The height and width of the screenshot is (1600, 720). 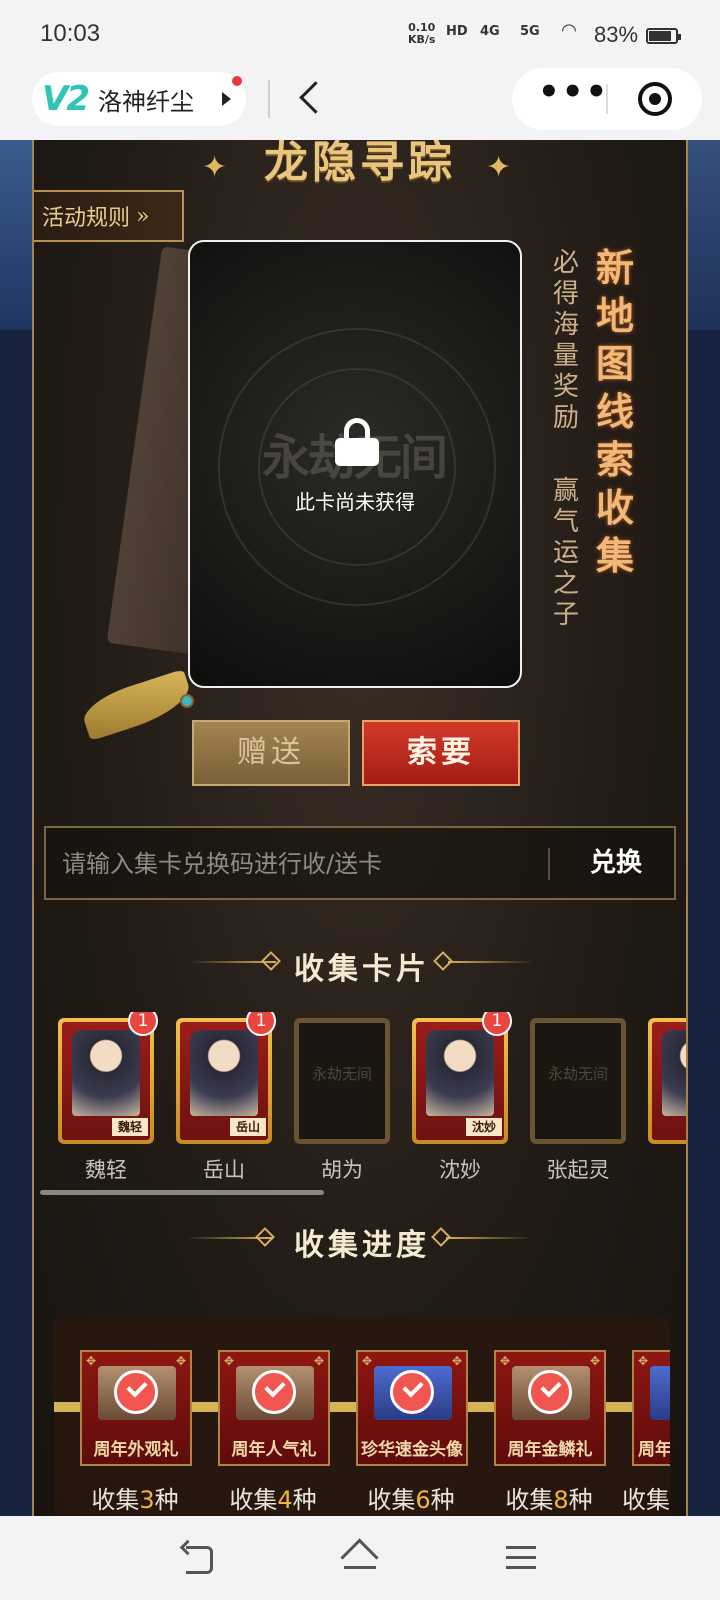 I want to click on reward-label: 周年人气礼, so click(x=274, y=1450).